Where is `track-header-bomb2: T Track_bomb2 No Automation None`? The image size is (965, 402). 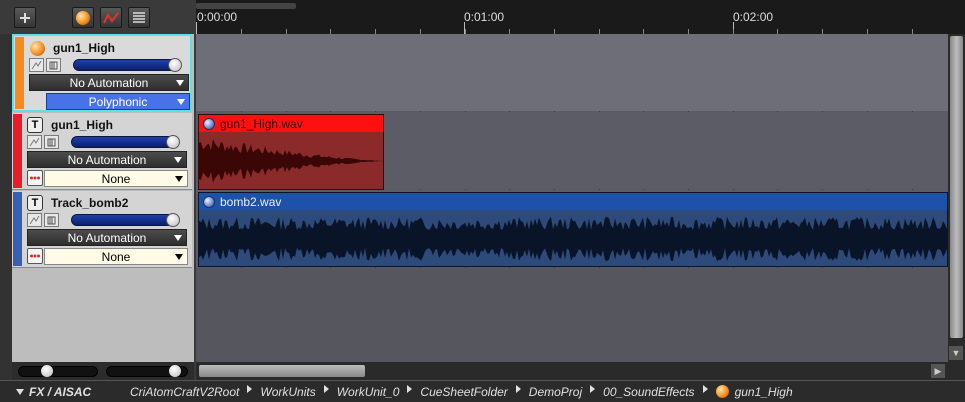 track-header-bomb2: T Track_bomb2 No Automation None is located at coordinates (102, 229).